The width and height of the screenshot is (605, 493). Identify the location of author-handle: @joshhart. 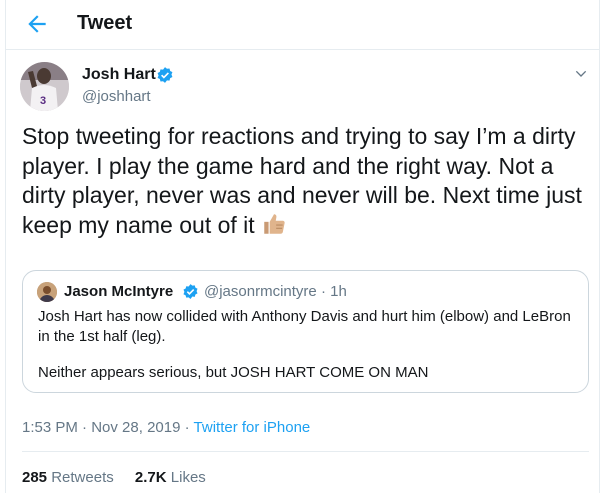
(116, 96).